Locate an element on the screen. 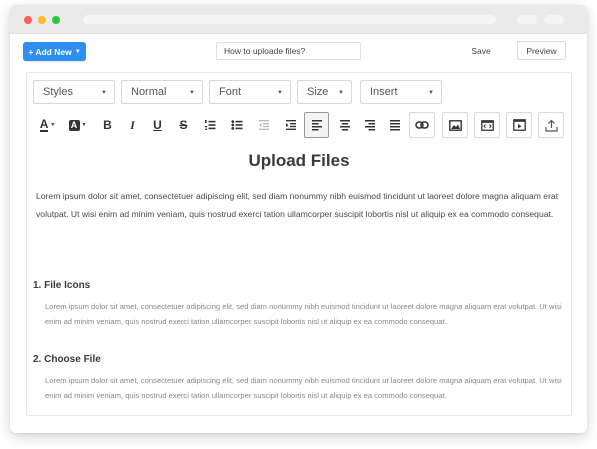  size-dropdown-label: Size is located at coordinates (318, 92).